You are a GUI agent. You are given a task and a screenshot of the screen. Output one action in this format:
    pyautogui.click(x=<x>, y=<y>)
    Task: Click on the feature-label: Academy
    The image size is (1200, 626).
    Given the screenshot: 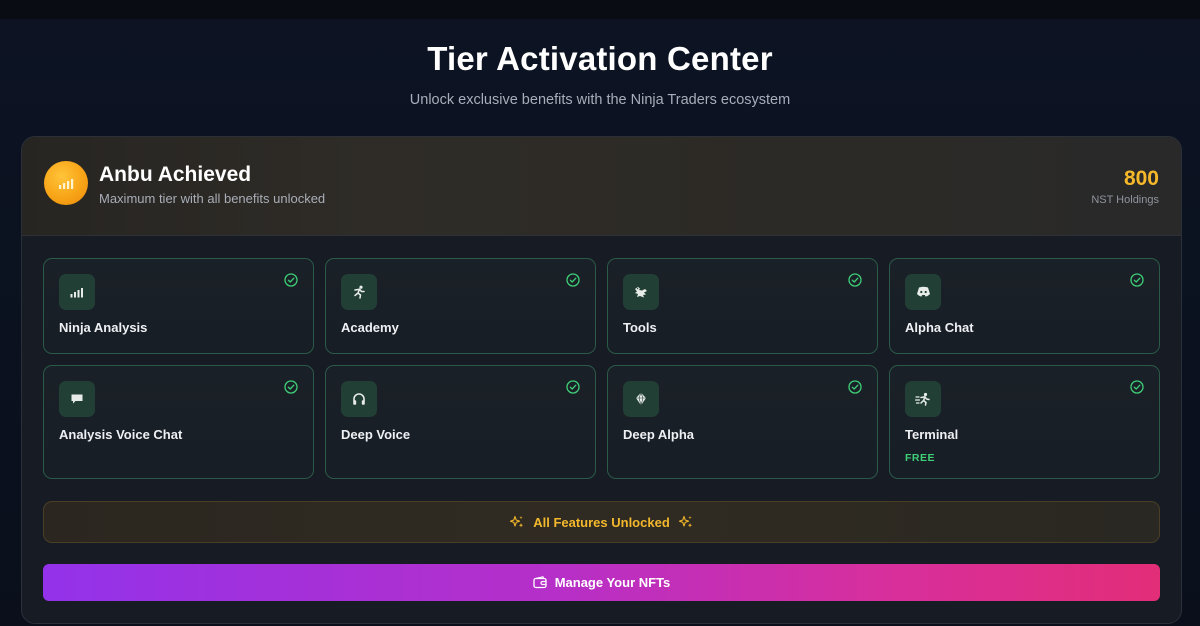 What is the action you would take?
    pyautogui.click(x=370, y=327)
    